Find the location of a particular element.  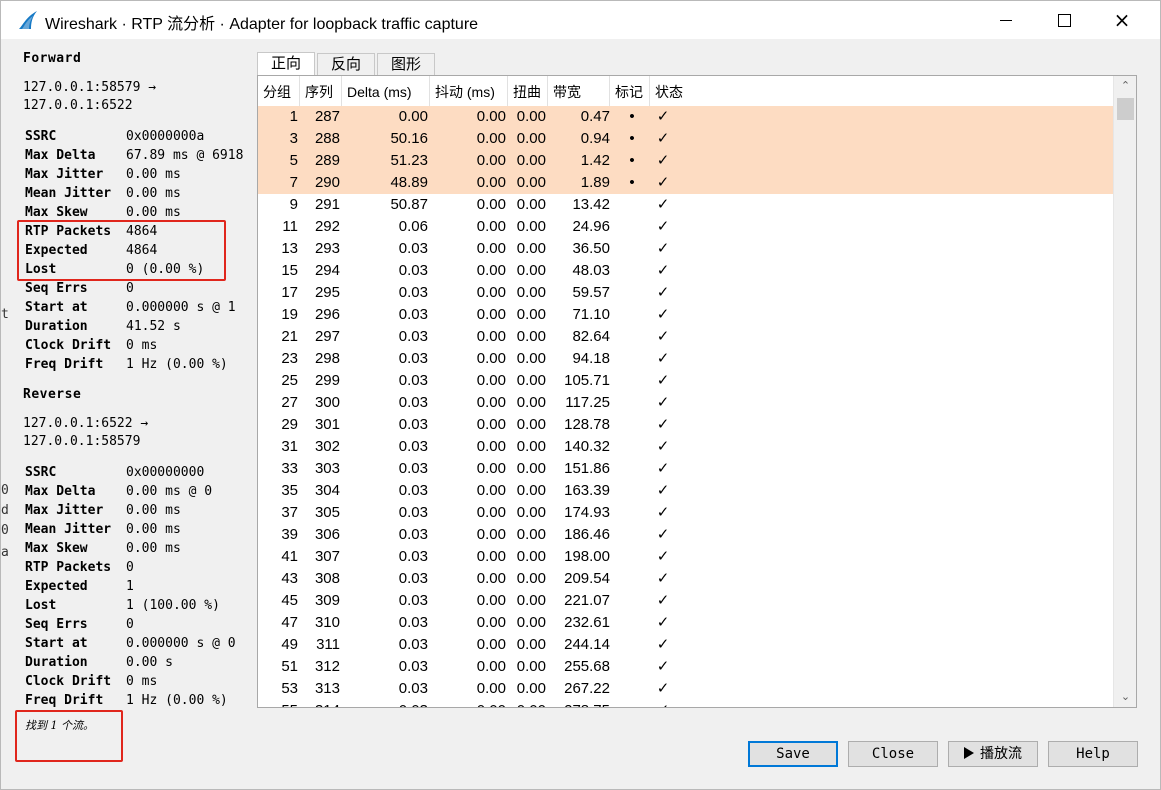

stat-value: 1 (100.00 %) is located at coordinates (173, 605).